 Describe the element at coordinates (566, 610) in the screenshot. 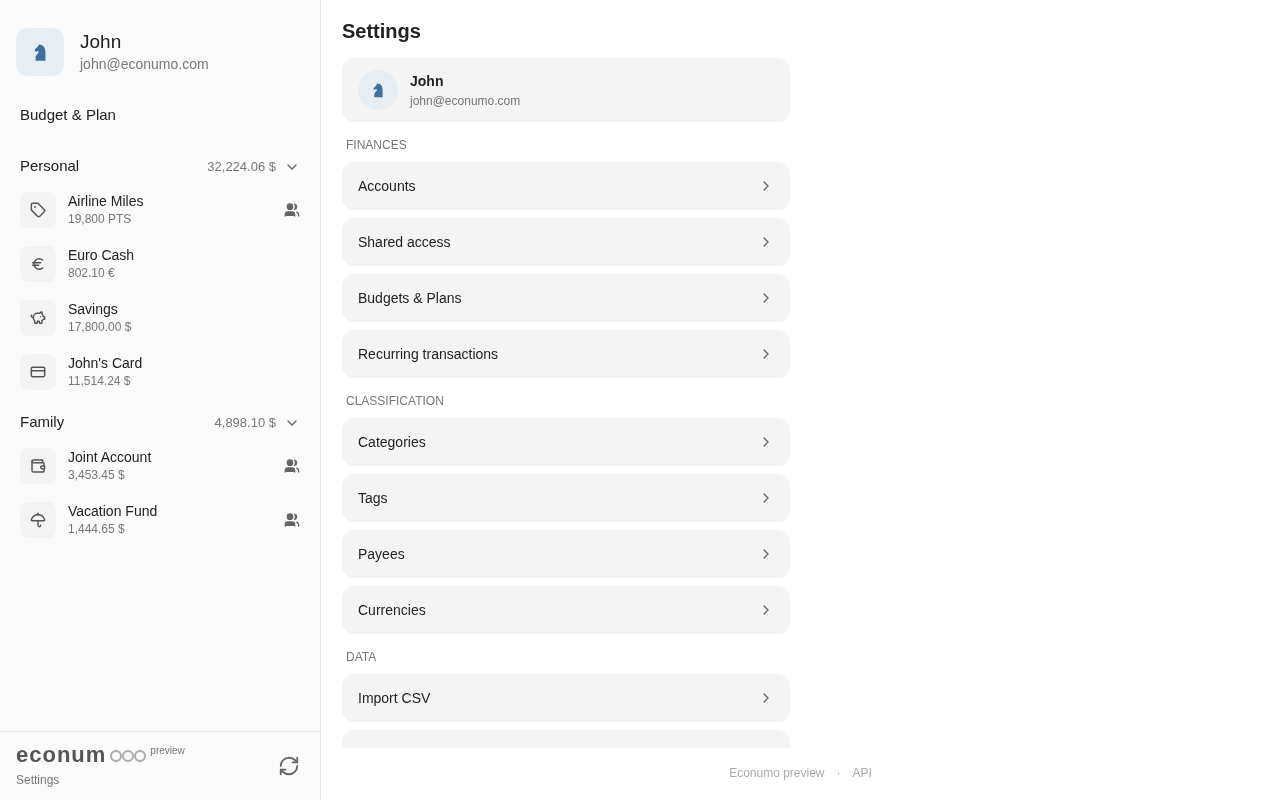

I see `settings-row: Currencies` at that location.